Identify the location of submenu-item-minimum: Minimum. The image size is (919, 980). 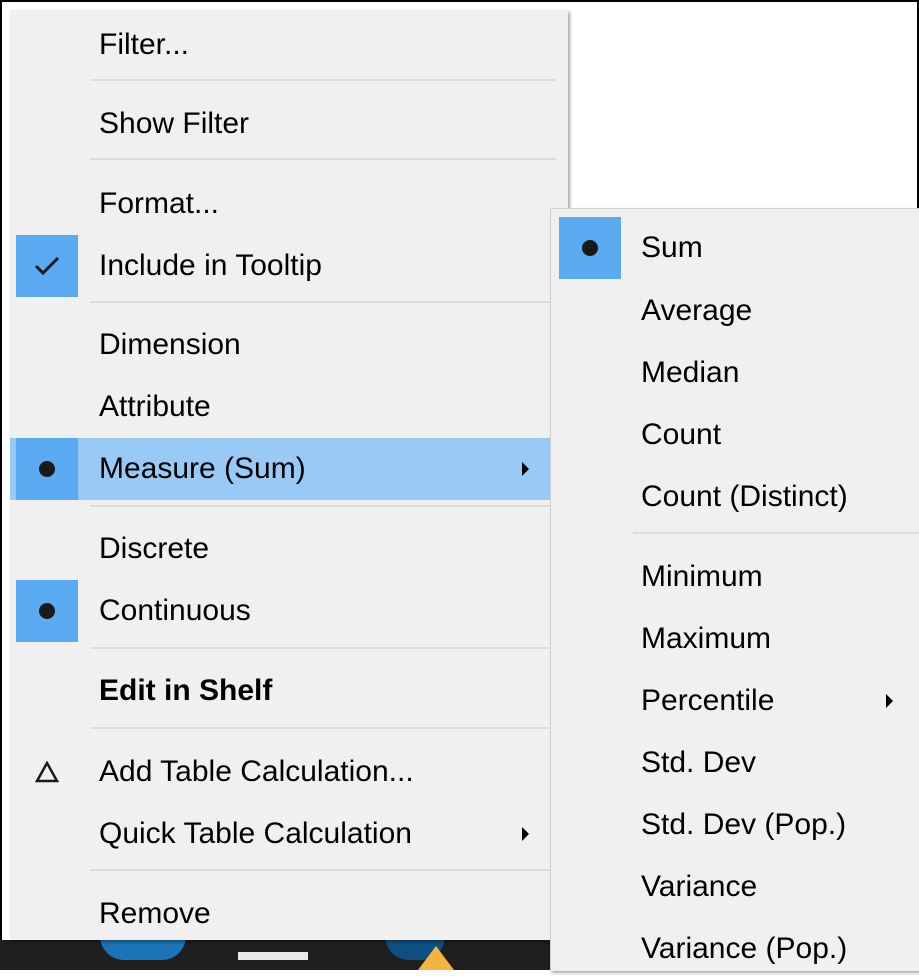
(735, 577).